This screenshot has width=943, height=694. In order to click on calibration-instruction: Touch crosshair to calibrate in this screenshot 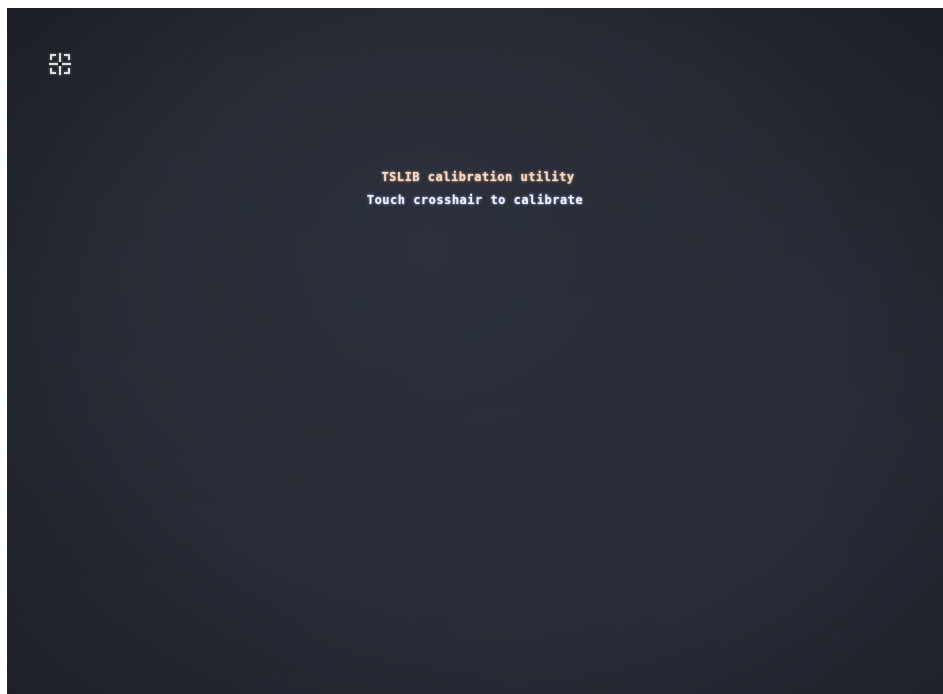, I will do `click(475, 200)`.